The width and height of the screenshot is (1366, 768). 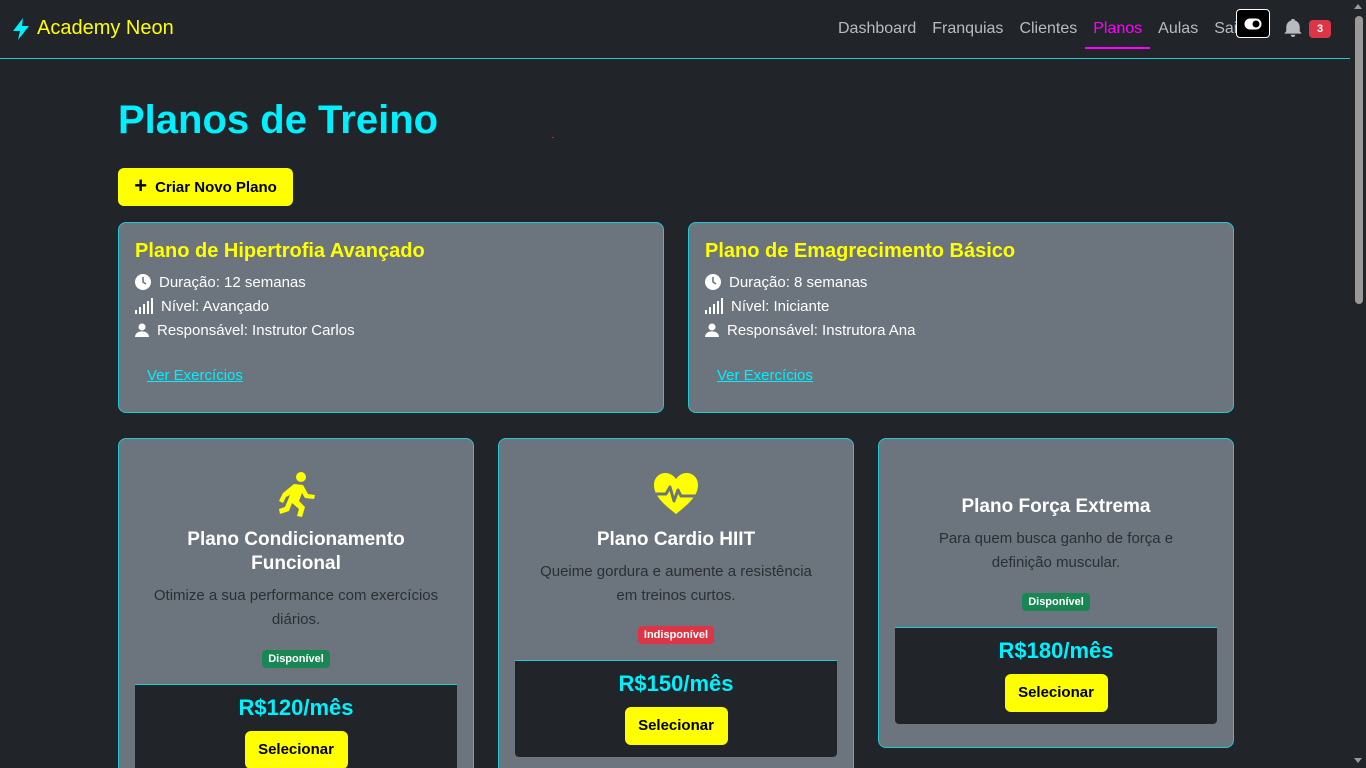 I want to click on create-plan-button: + Criar Novo Plano, so click(x=205, y=187).